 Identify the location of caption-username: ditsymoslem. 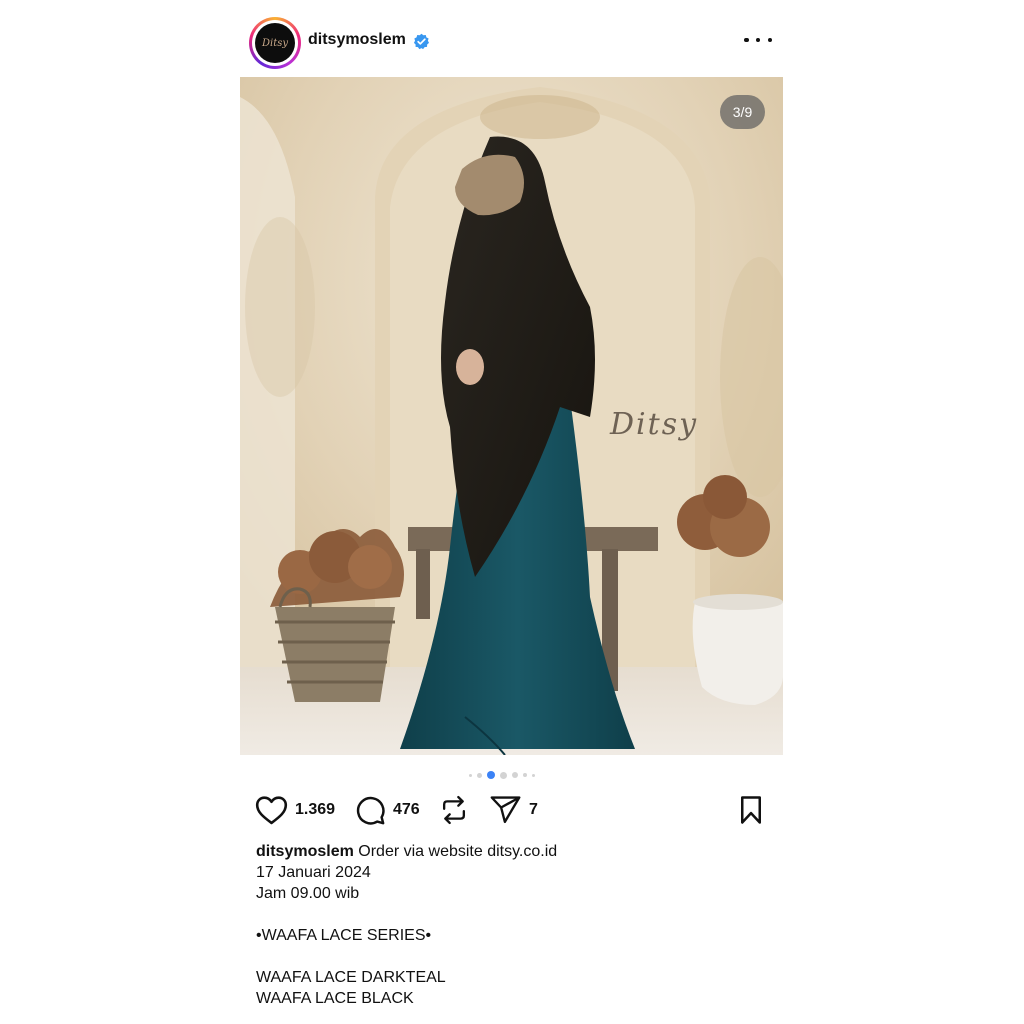
(305, 851).